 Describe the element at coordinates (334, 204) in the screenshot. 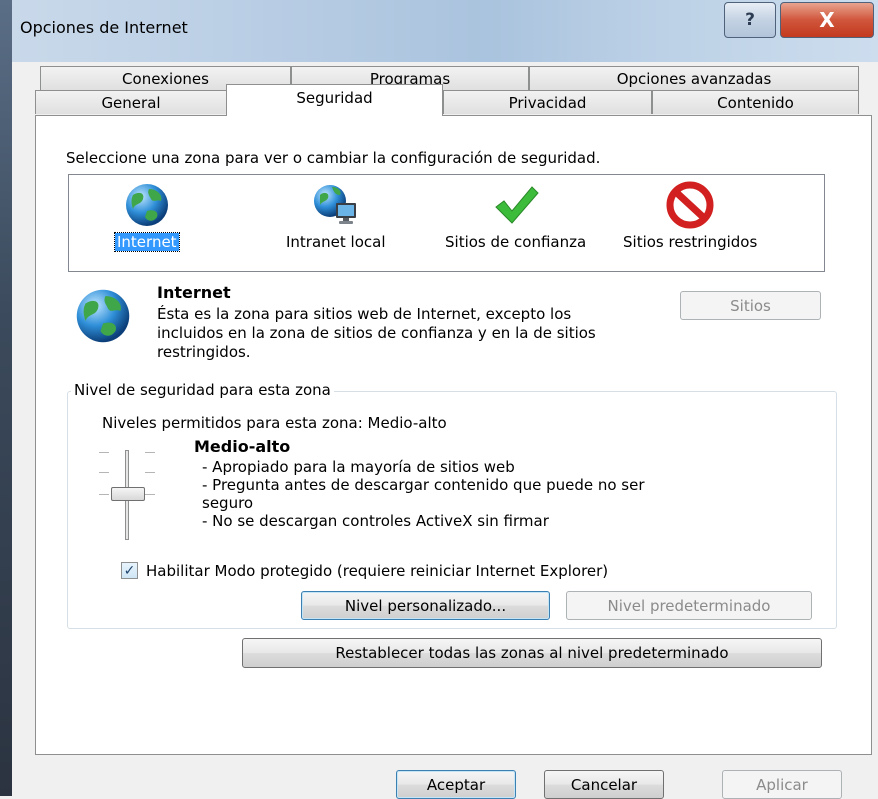

I see `intranet-icon` at that location.